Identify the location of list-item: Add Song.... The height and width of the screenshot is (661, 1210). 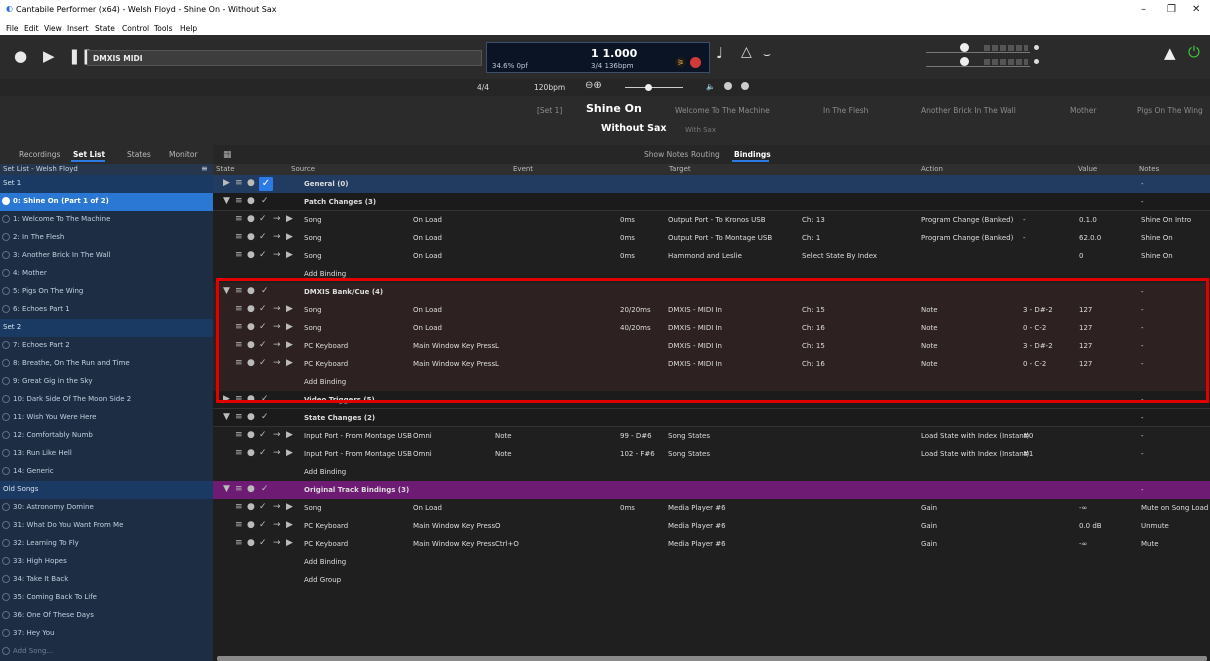
(106, 652).